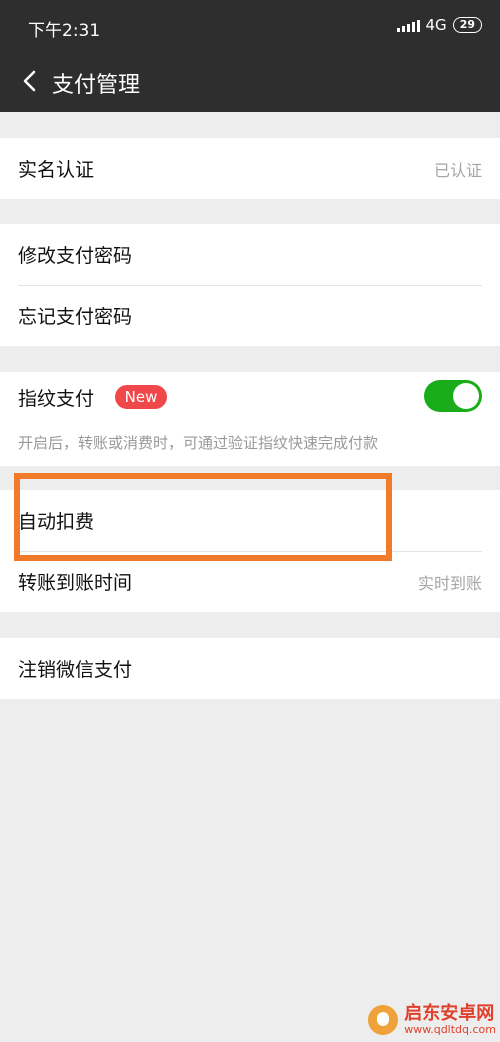 The image size is (500, 1042). I want to click on back-icon, so click(31, 81).